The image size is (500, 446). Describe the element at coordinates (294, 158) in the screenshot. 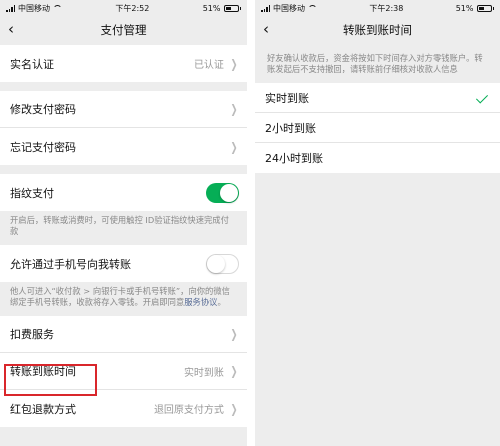

I see `option-label: 24小时到账` at that location.